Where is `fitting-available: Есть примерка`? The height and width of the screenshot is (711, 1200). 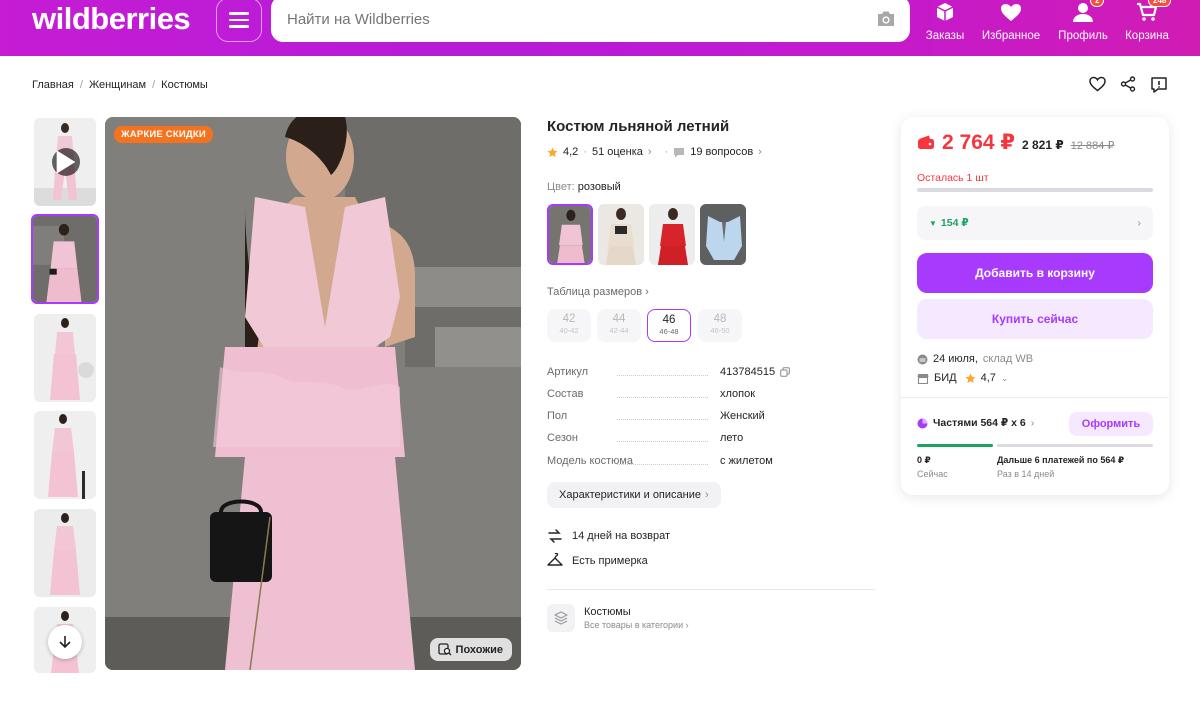 fitting-available: Есть примерка is located at coordinates (597, 561).